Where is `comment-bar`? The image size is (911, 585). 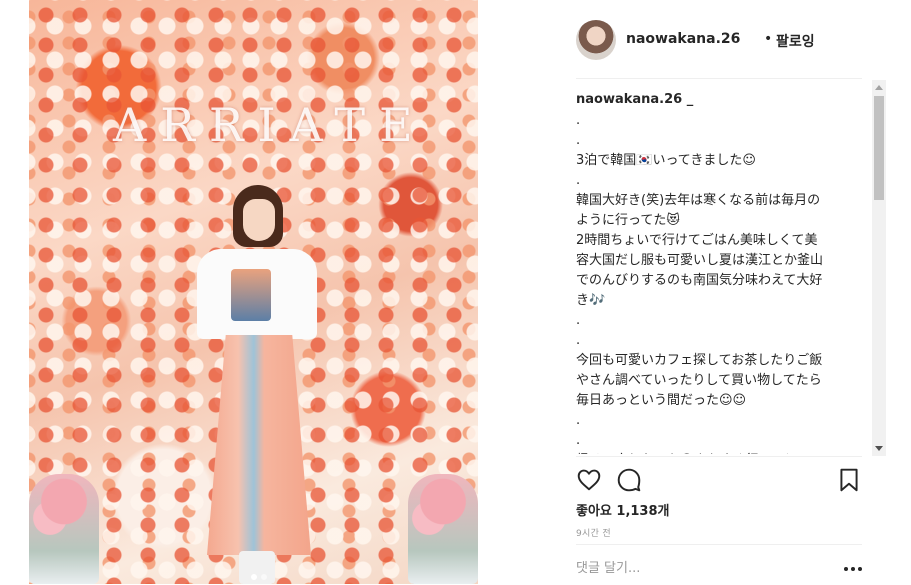
comment-bar is located at coordinates (719, 564).